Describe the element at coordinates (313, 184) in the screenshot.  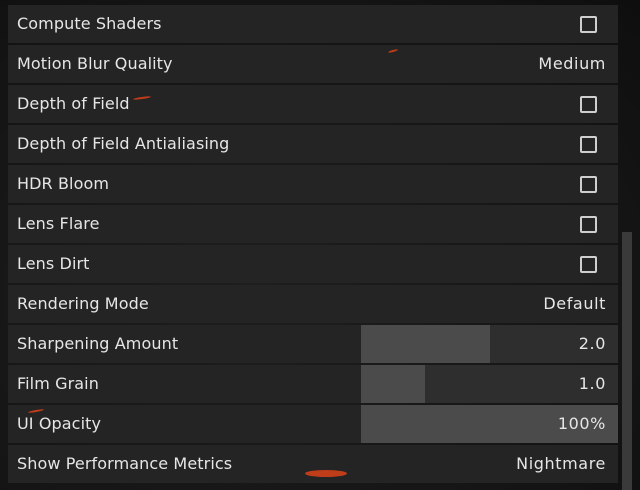
I see `setting-row-hdr-bloom: HDR Bloom` at that location.